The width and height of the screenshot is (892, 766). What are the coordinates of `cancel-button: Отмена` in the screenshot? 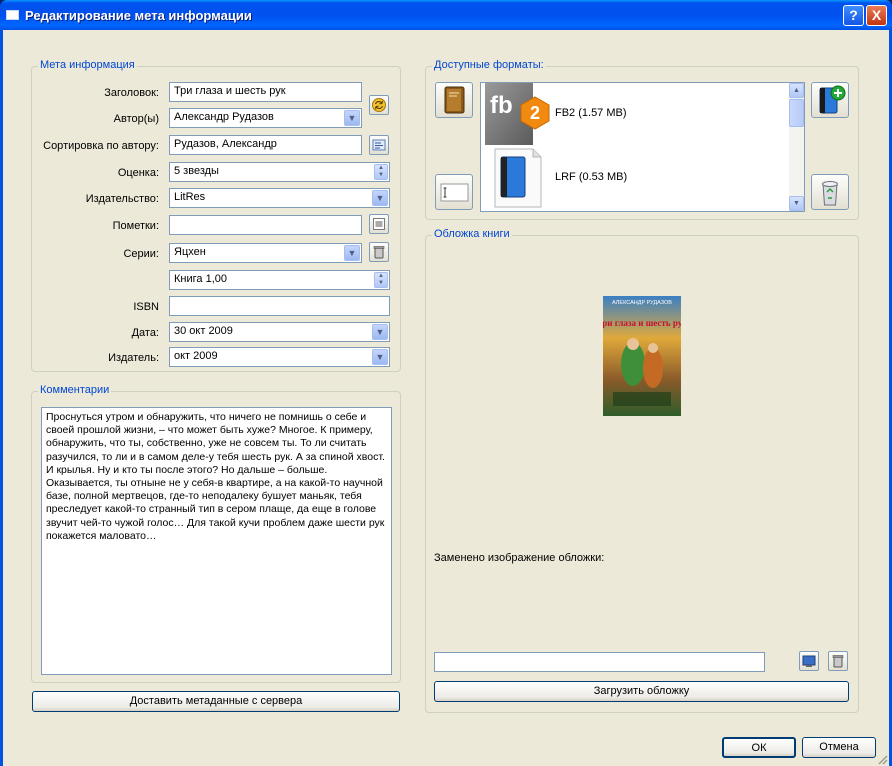 It's located at (839, 747).